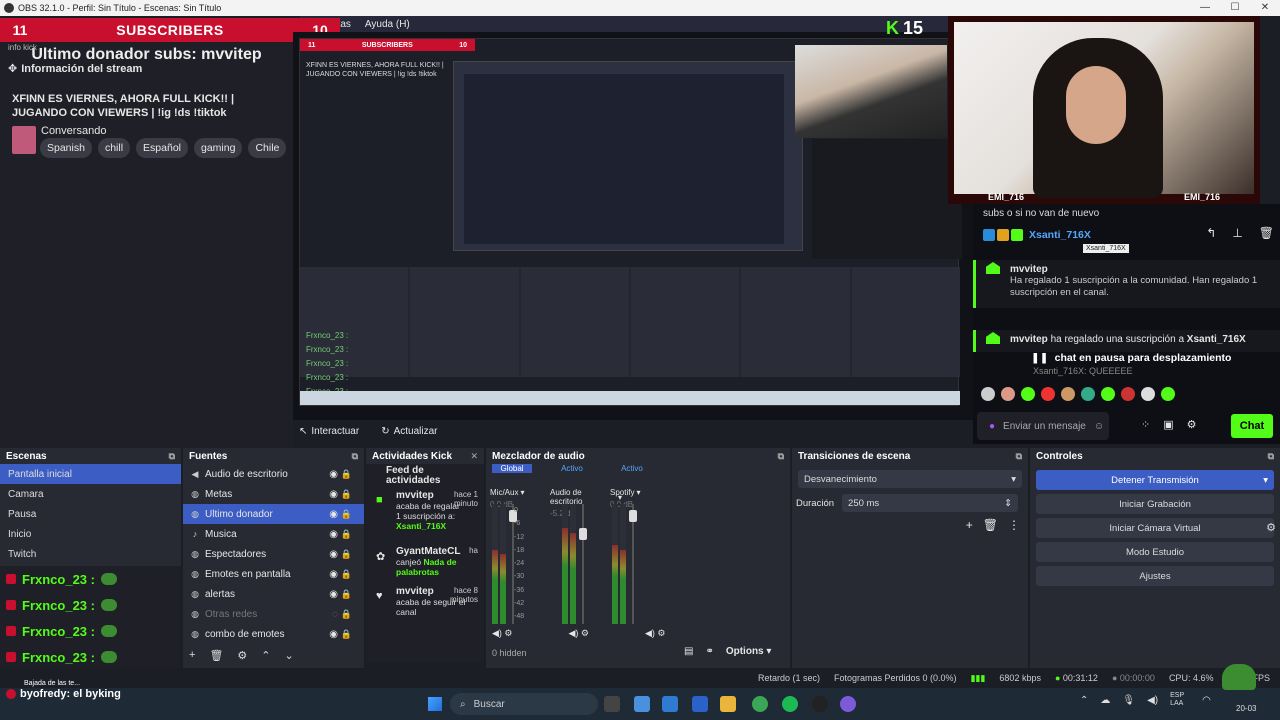  Describe the element at coordinates (1156, 528) in the screenshot. I see `virtual-camera-button: Iniciar Cámara Virtual ⚙` at that location.